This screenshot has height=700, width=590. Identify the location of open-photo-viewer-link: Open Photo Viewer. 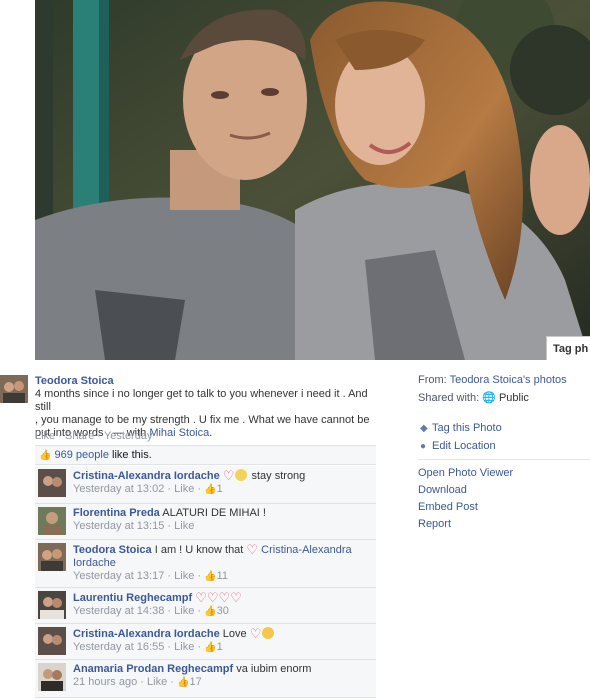
(465, 473).